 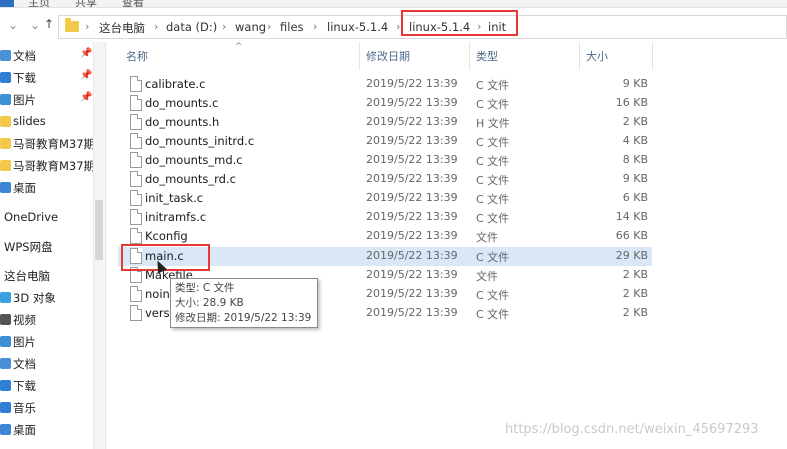 What do you see at coordinates (5, 363) in the screenshot?
I see `documents-icon` at bounding box center [5, 363].